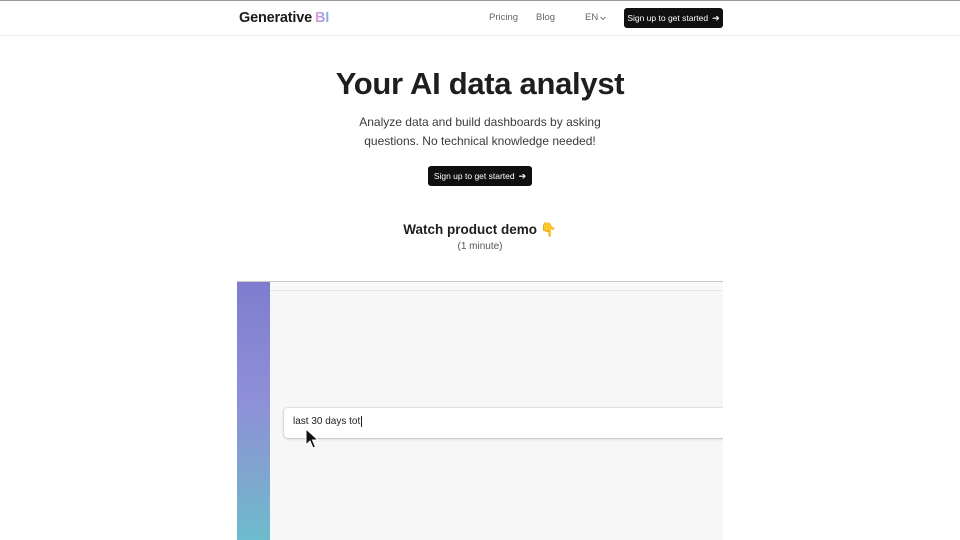 The width and height of the screenshot is (960, 540). I want to click on logo-accent: BI, so click(322, 18).